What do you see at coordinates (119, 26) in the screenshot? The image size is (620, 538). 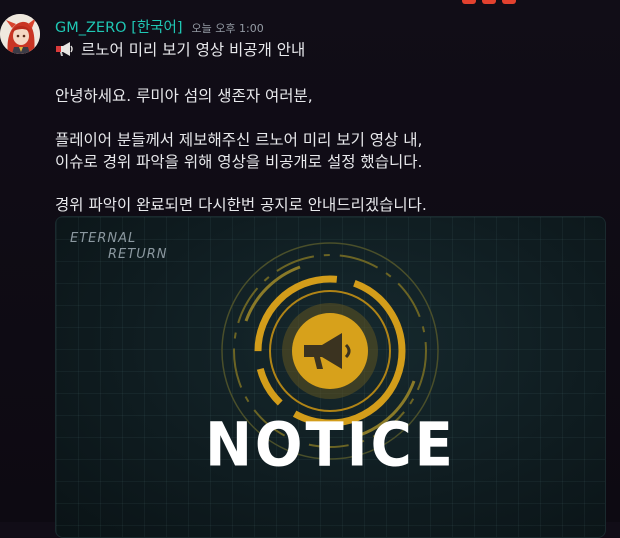 I see `author-name: GM_ZERO [한국어]` at bounding box center [119, 26].